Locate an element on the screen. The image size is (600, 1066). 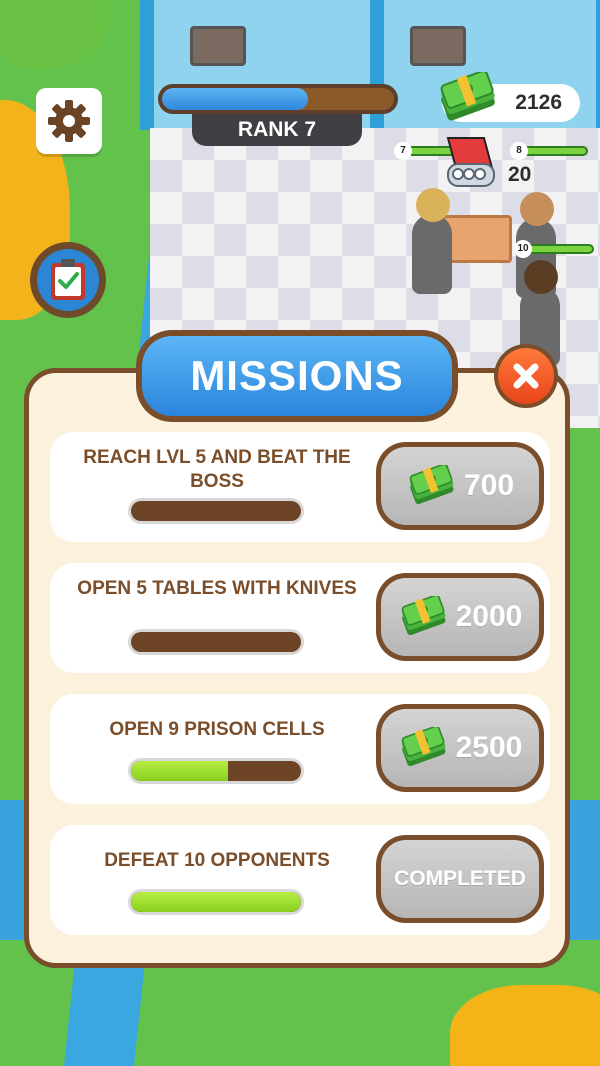
level-badge: 7 is located at coordinates (403, 151).